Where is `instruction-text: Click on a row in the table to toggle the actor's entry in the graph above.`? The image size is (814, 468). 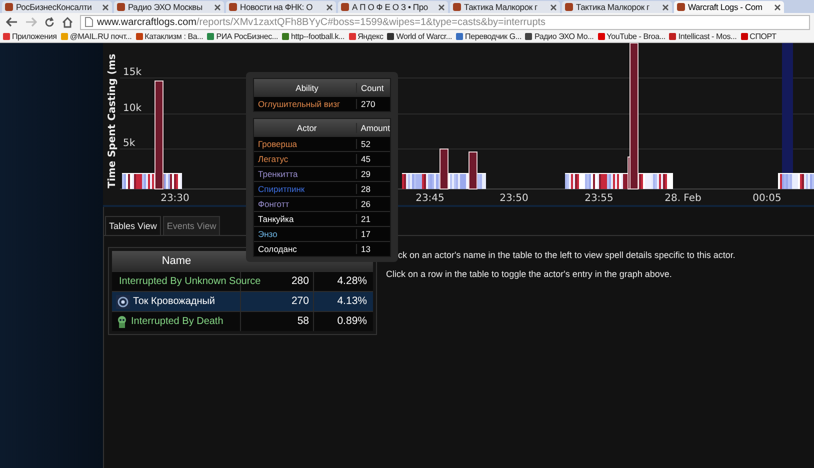 instruction-text: Click on a row in the table to toggle the actor's entry in the graph above. is located at coordinates (529, 274).